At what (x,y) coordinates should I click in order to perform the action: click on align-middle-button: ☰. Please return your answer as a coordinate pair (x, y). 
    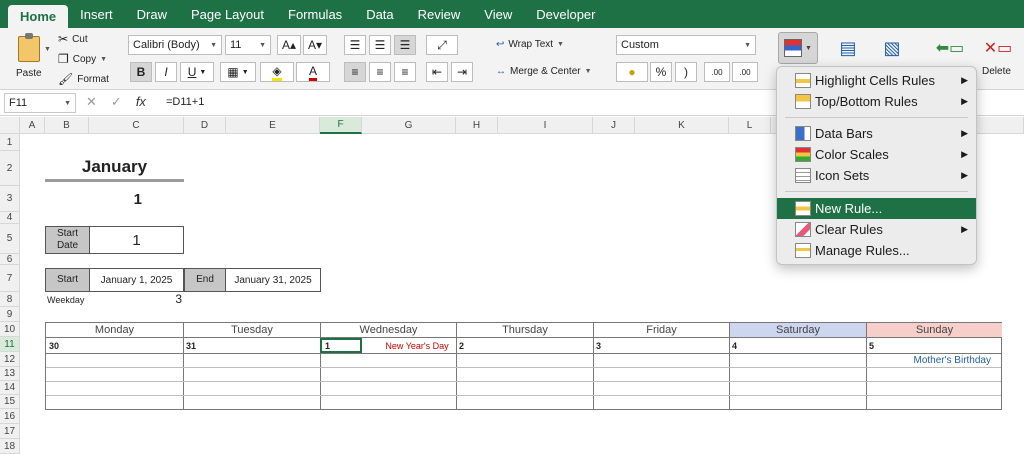
    Looking at the image, I should click on (380, 45).